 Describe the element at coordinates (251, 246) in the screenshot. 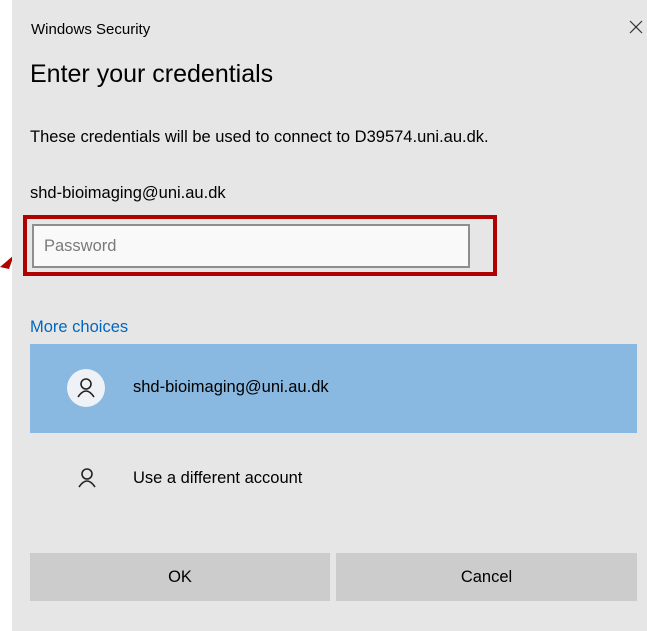

I see `password-input` at that location.